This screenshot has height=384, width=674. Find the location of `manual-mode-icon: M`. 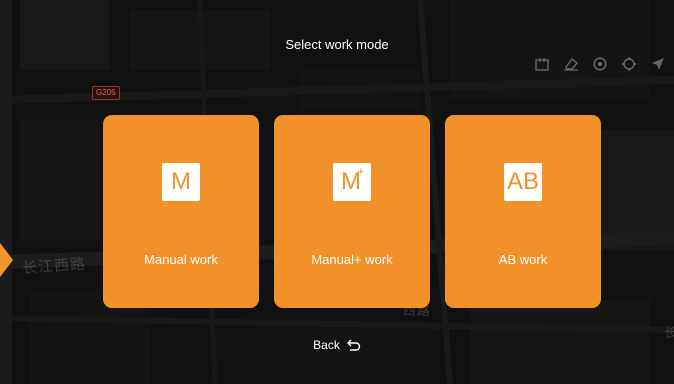

manual-mode-icon: M is located at coordinates (181, 182).